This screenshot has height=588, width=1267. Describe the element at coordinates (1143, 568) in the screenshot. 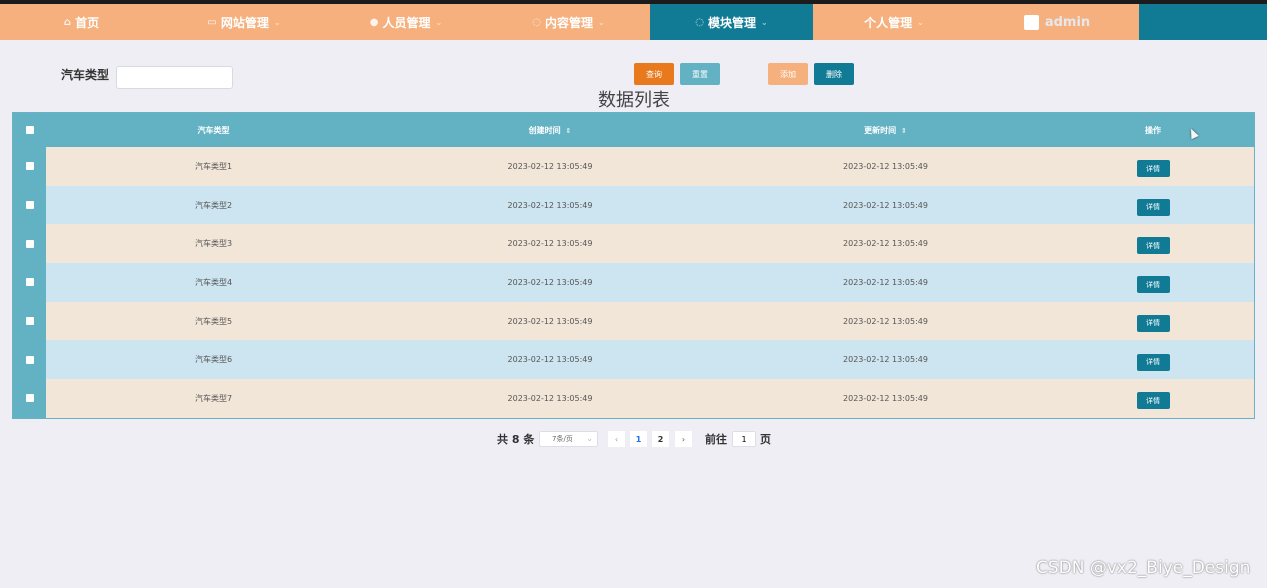

I see `watermark: CSDN @vx2_Biye_Design` at that location.